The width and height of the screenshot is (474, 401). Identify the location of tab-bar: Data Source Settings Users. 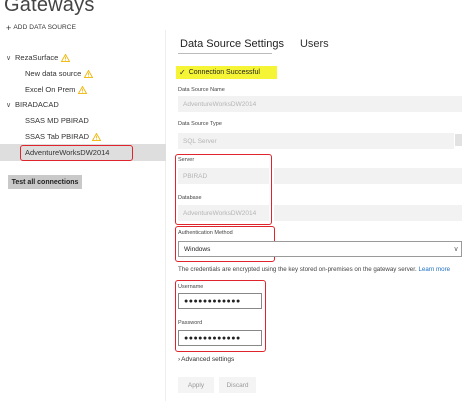
(254, 44).